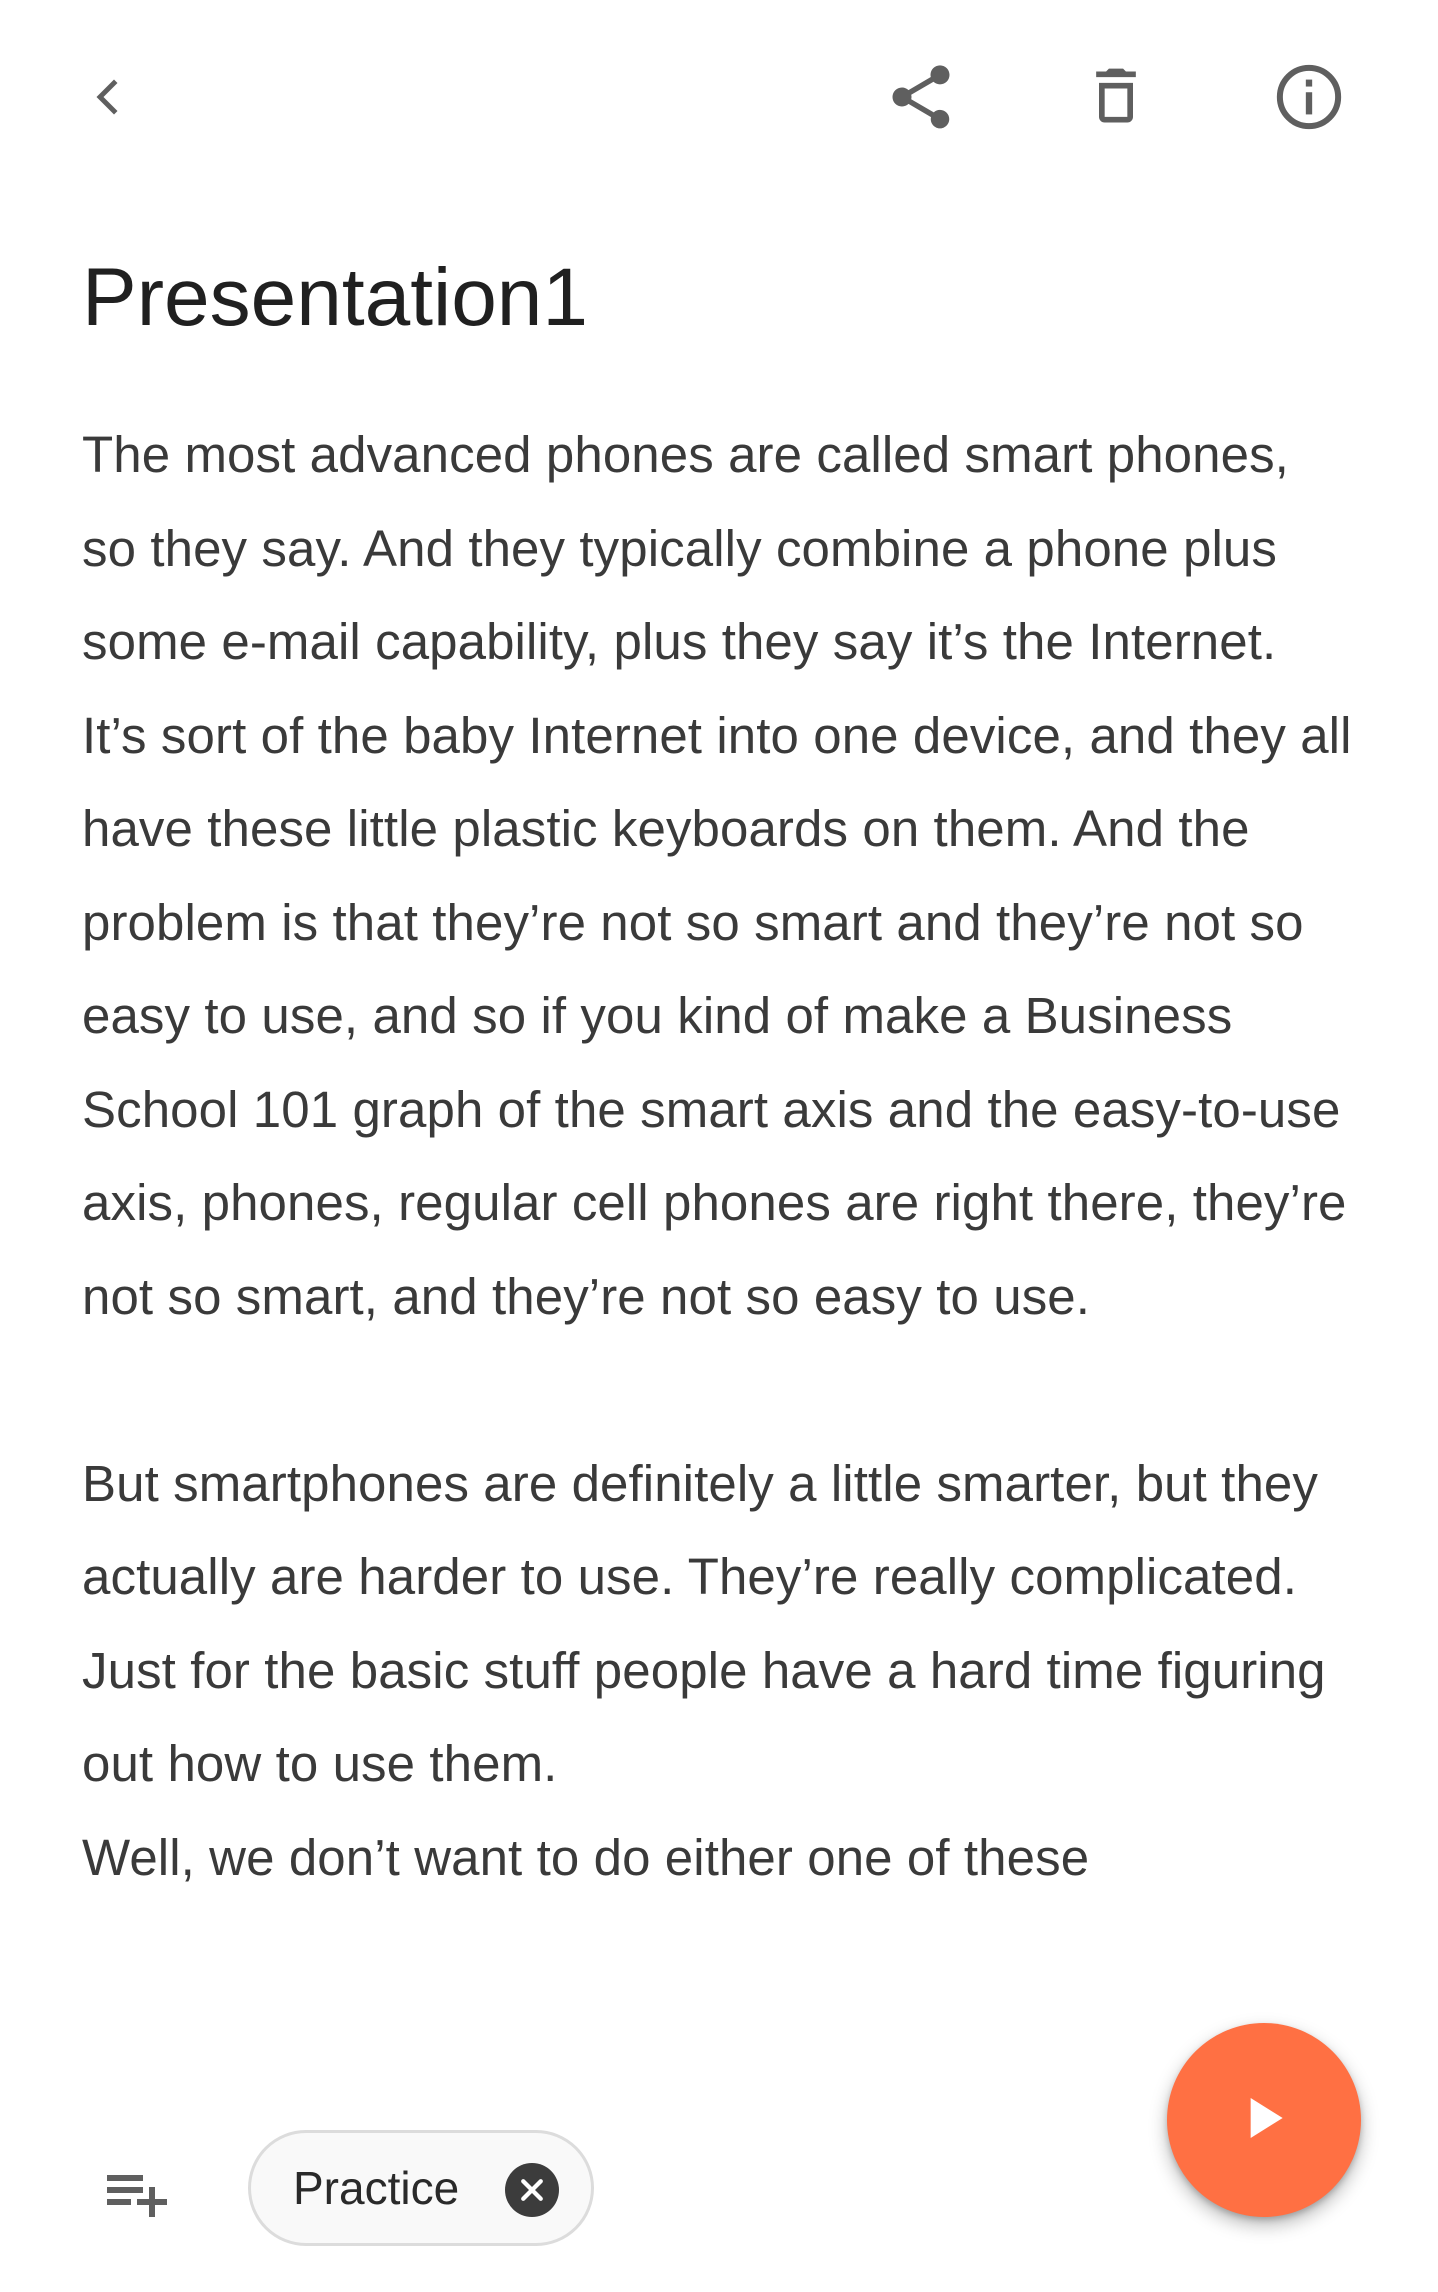 The width and height of the screenshot is (1438, 2292). What do you see at coordinates (376, 2188) in the screenshot?
I see `chip-label: Practice` at bounding box center [376, 2188].